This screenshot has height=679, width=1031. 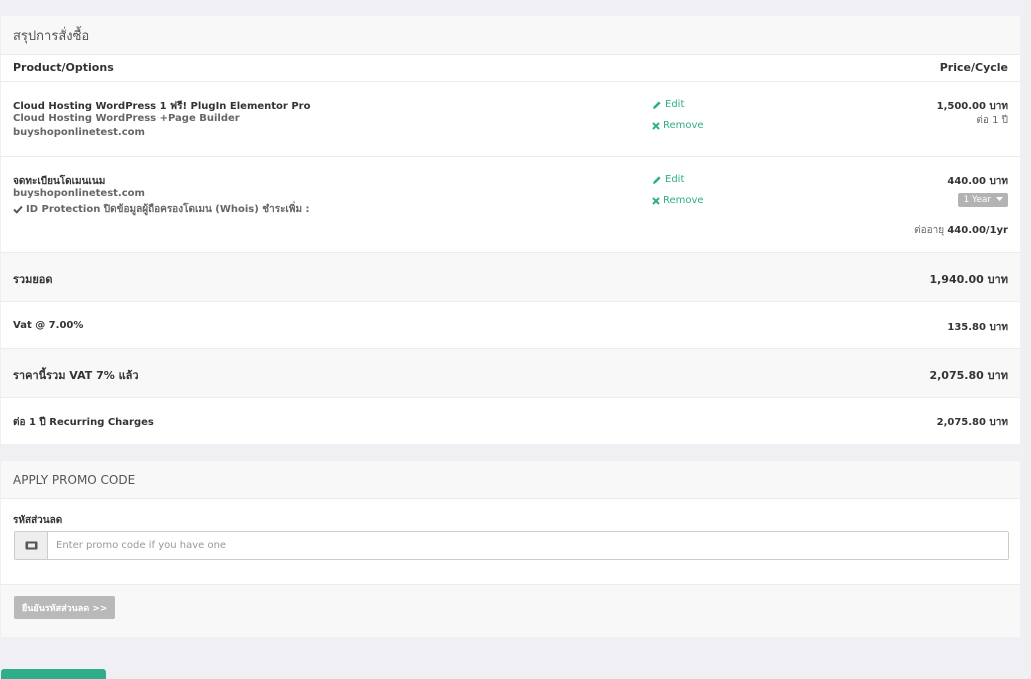 What do you see at coordinates (33, 279) in the screenshot?
I see `subtotal-label: รวมยอด` at bounding box center [33, 279].